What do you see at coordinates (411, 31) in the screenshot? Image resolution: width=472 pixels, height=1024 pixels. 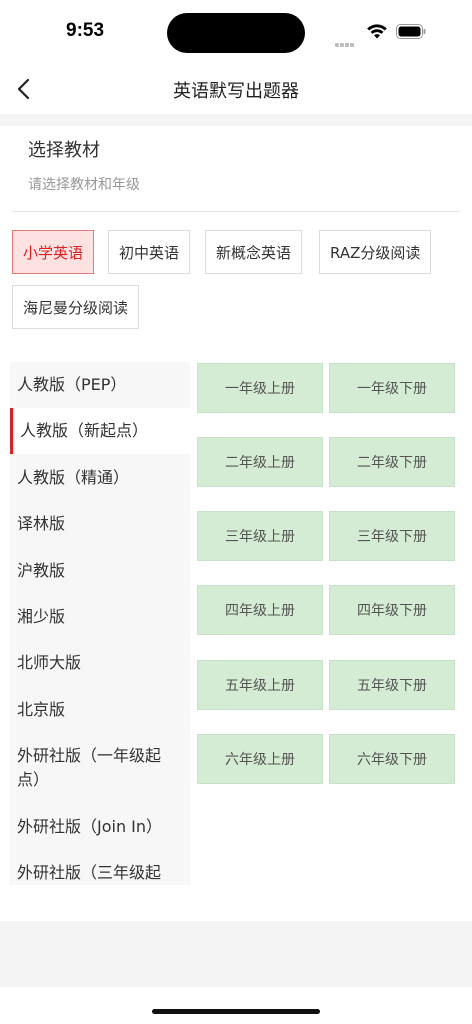 I see `battery-icon` at bounding box center [411, 31].